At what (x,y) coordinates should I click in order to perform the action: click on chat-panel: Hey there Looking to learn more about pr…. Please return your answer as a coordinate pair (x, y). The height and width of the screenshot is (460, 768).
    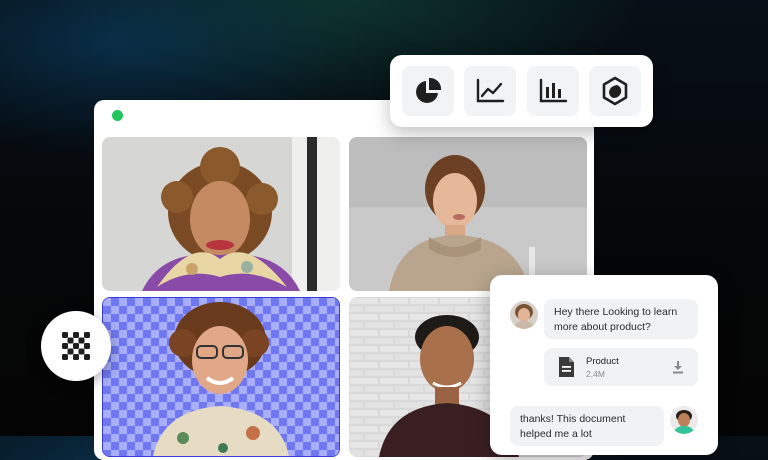
    Looking at the image, I should click on (604, 365).